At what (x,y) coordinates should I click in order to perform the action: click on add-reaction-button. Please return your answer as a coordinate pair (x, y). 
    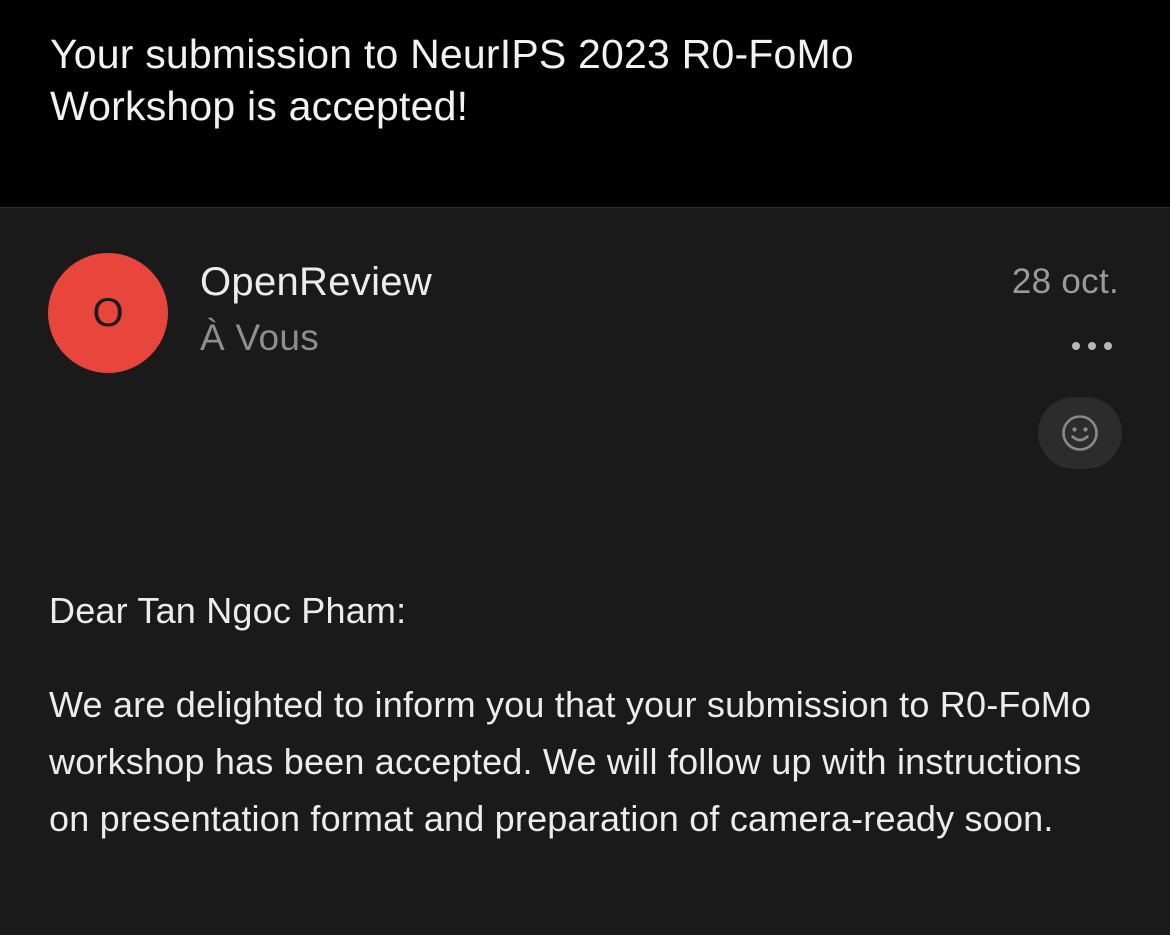
    Looking at the image, I should click on (1080, 433).